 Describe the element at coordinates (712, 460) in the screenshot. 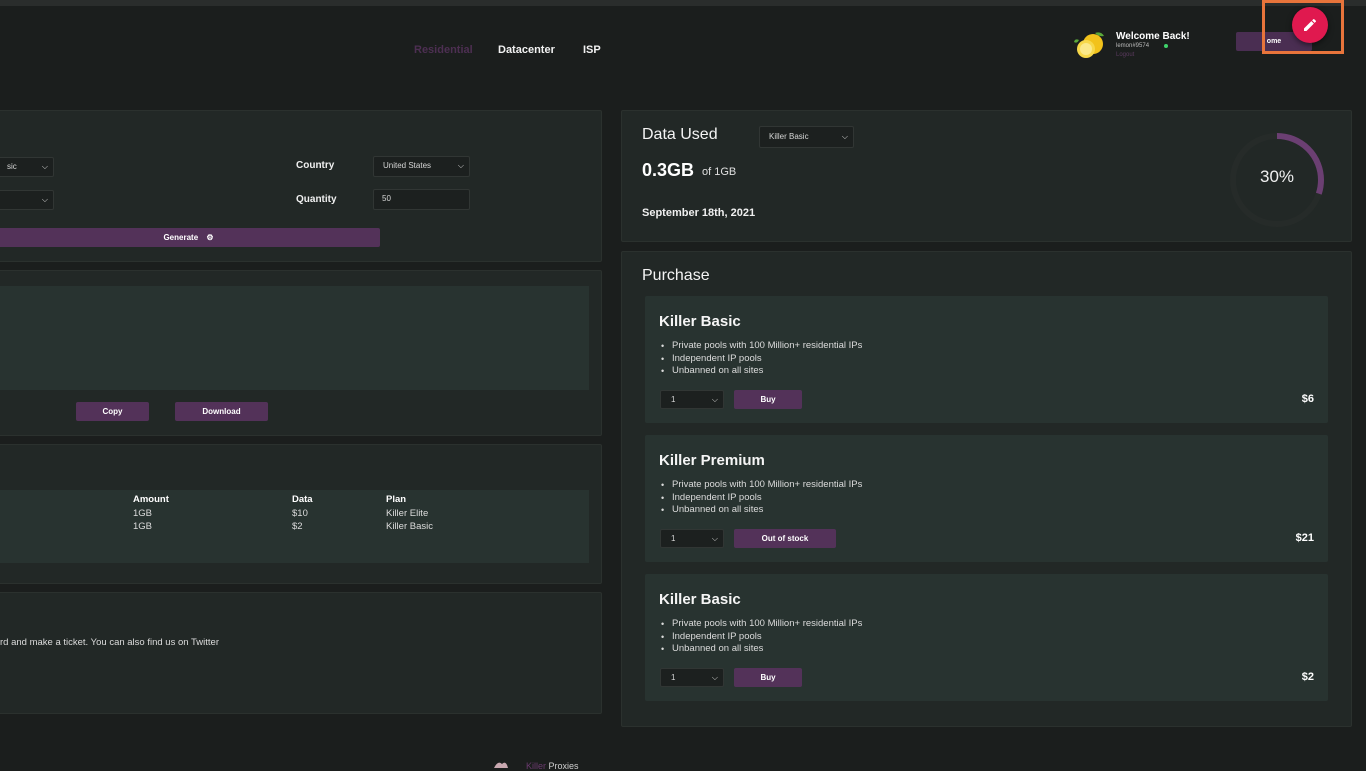

I see `plan-card-title: Killer Premium` at that location.